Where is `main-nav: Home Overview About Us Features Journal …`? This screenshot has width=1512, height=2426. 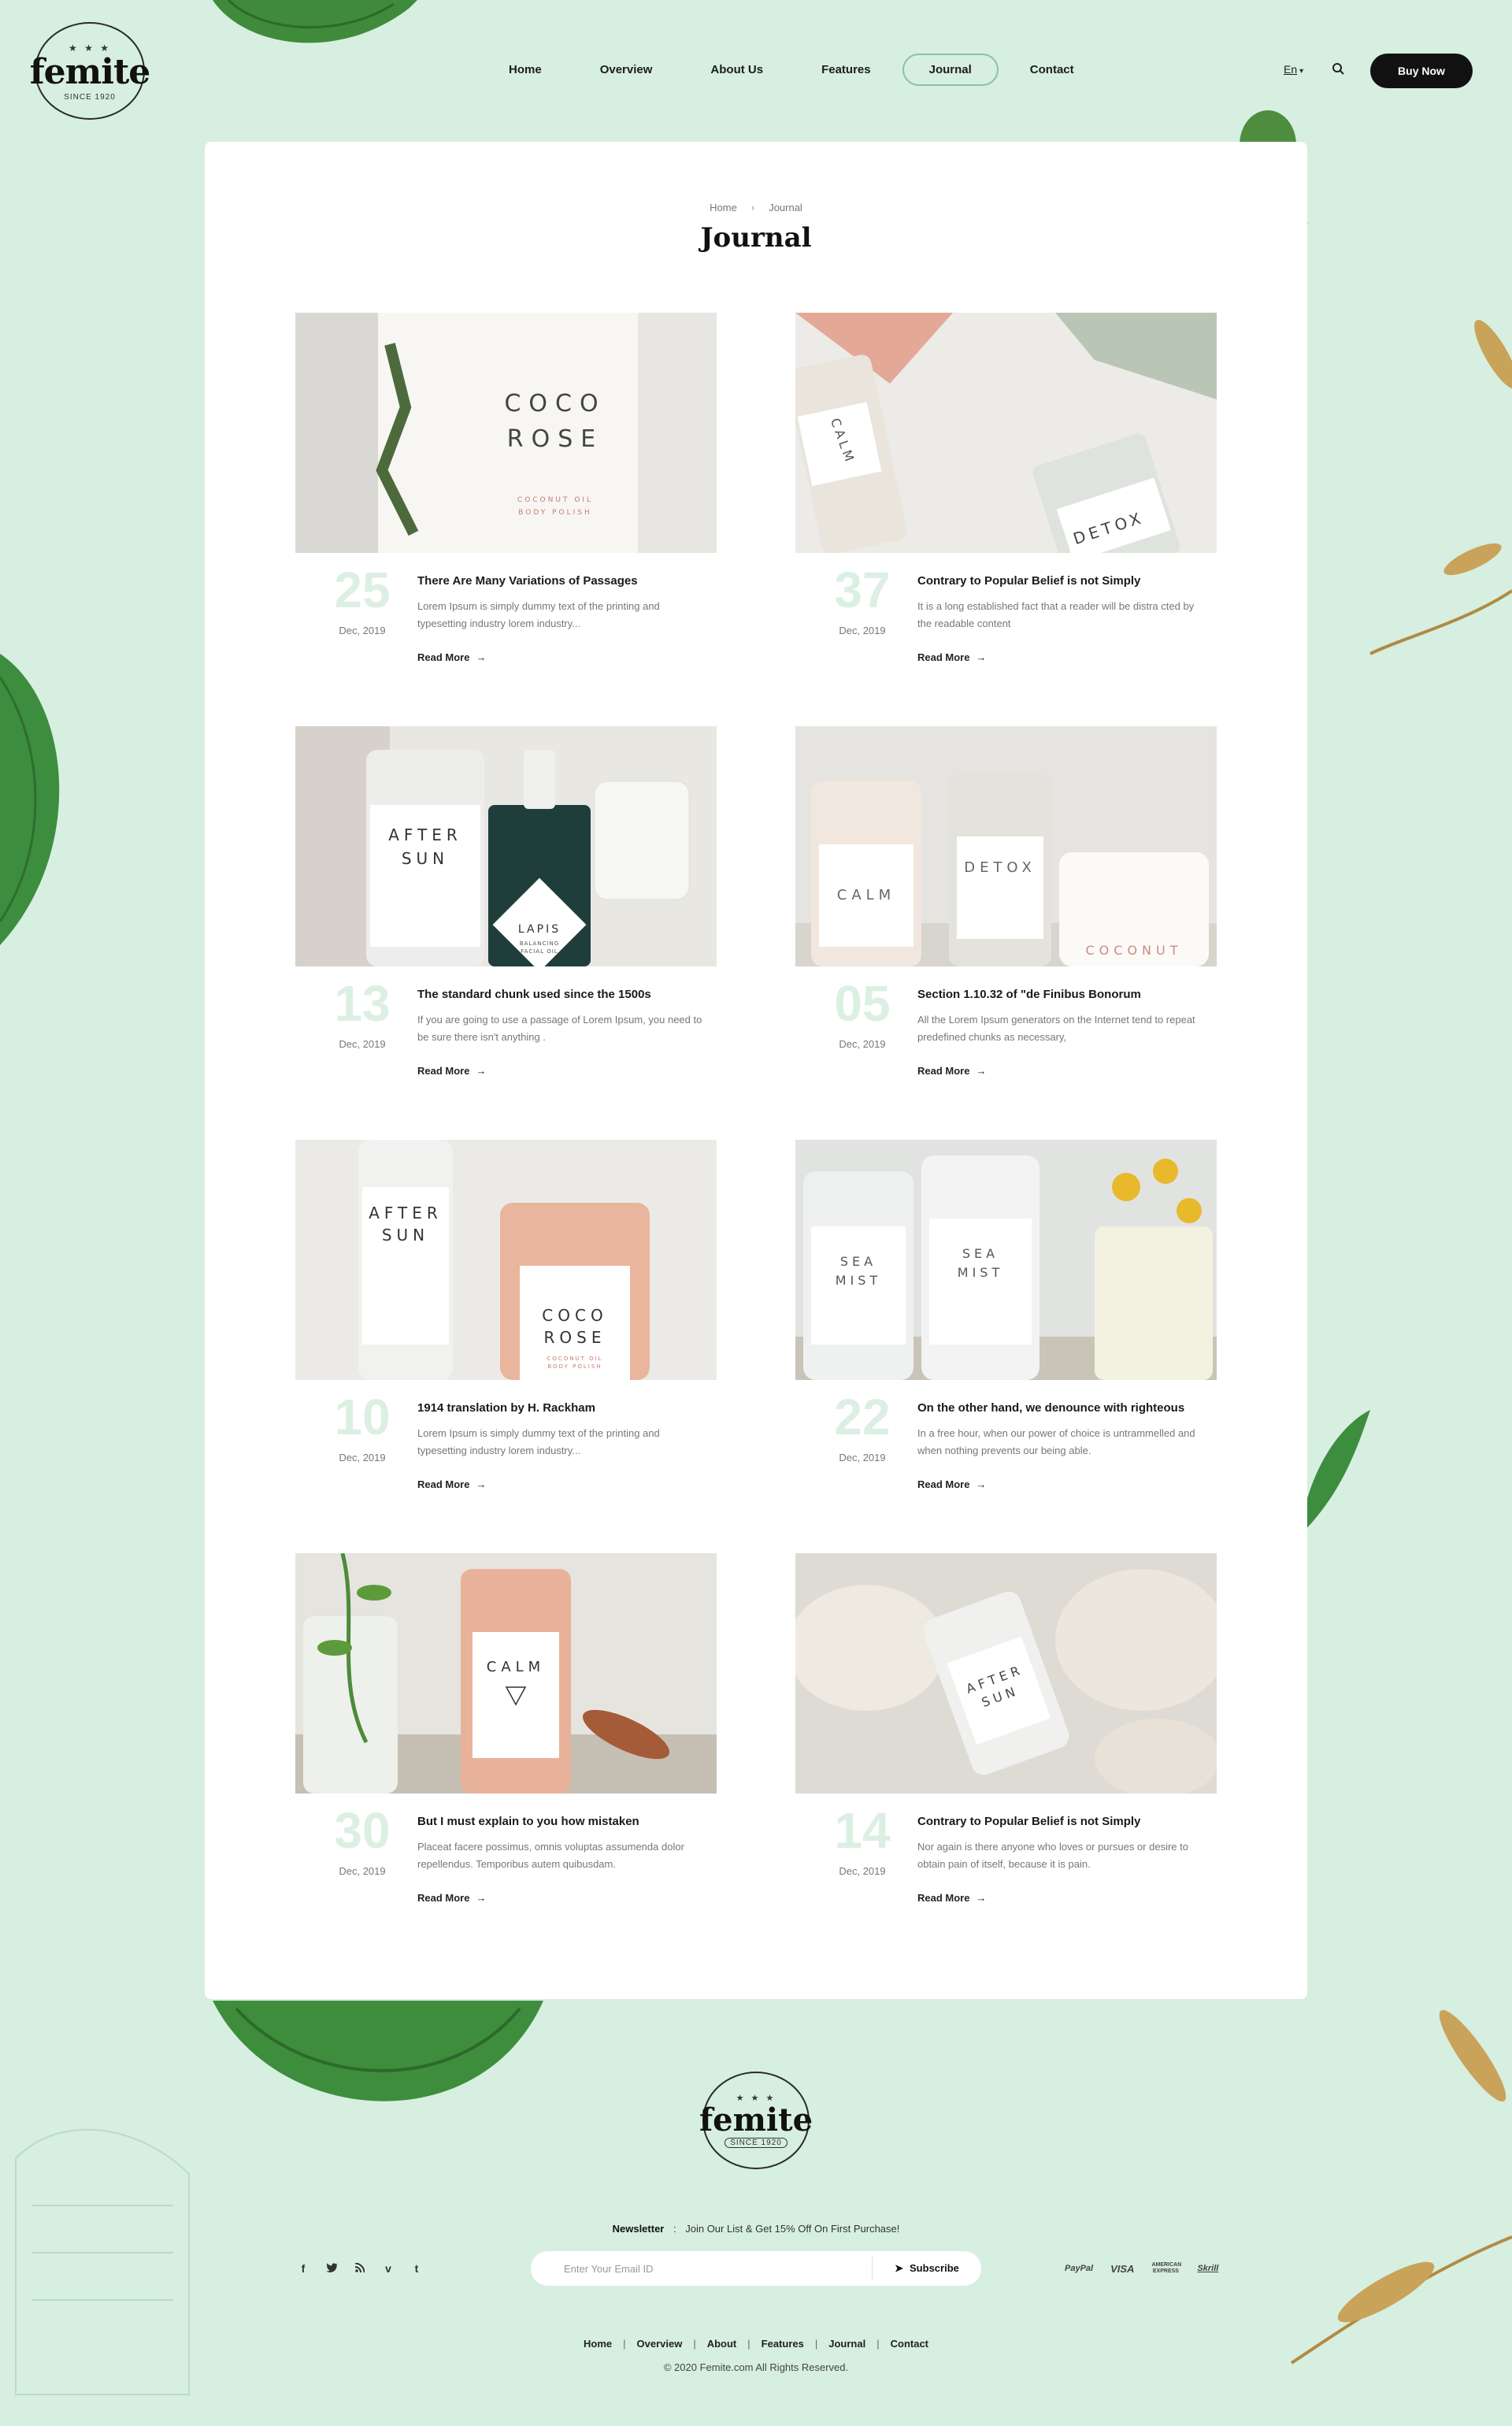 main-nav: Home Overview About Us Features Journal … is located at coordinates (794, 70).